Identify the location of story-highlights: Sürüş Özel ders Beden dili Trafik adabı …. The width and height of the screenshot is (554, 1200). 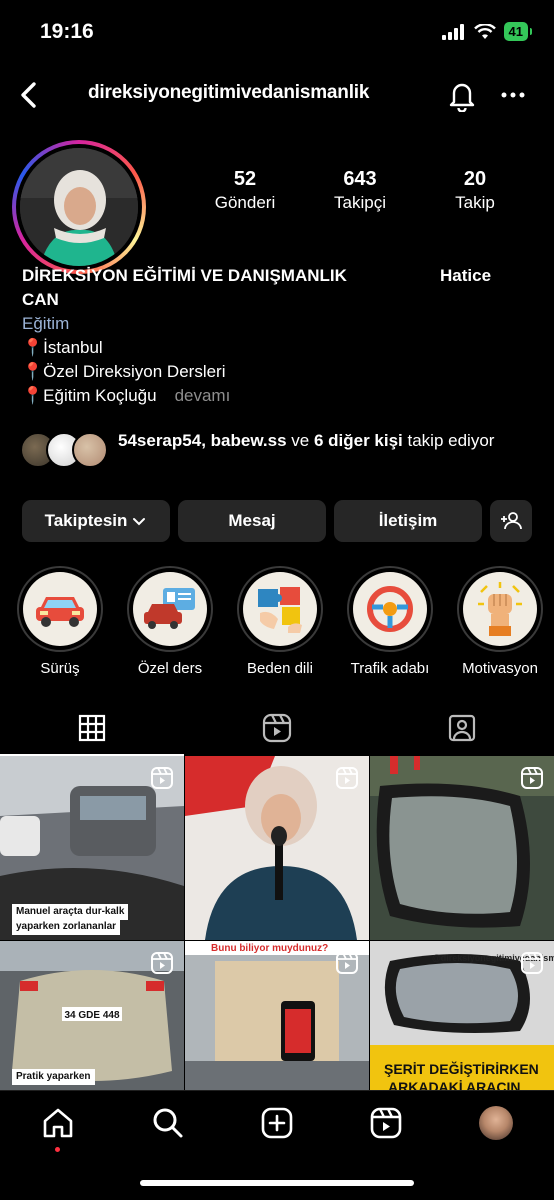
(277, 624).